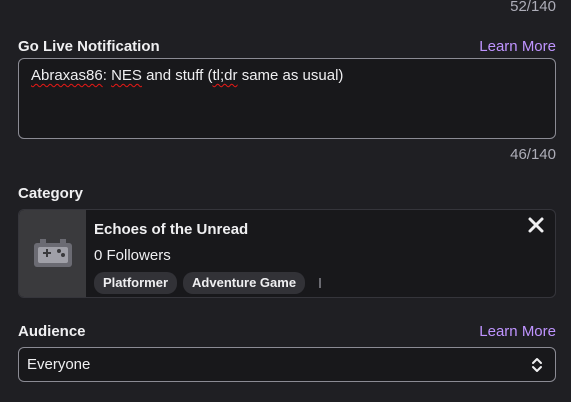 The image size is (571, 402). What do you see at coordinates (287, 364) in the screenshot?
I see `audience-select: Everyone` at bounding box center [287, 364].